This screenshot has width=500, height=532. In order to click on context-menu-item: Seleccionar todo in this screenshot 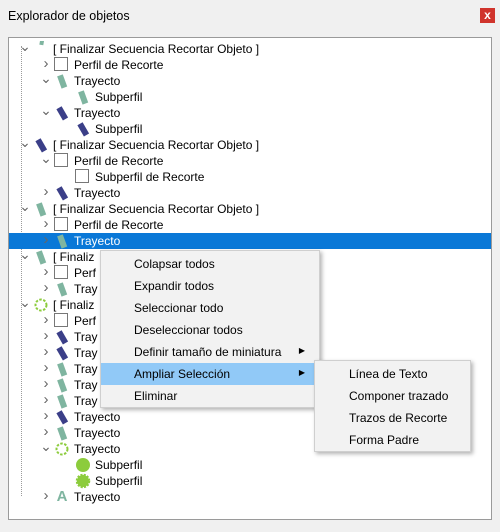, I will do `click(210, 308)`.